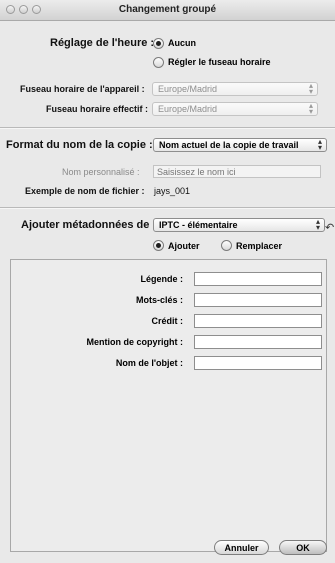 This screenshot has height=563, width=335. What do you see at coordinates (97, 109) in the screenshot?
I see `effective-tz-label: Fuseau horaire effectif :` at bounding box center [97, 109].